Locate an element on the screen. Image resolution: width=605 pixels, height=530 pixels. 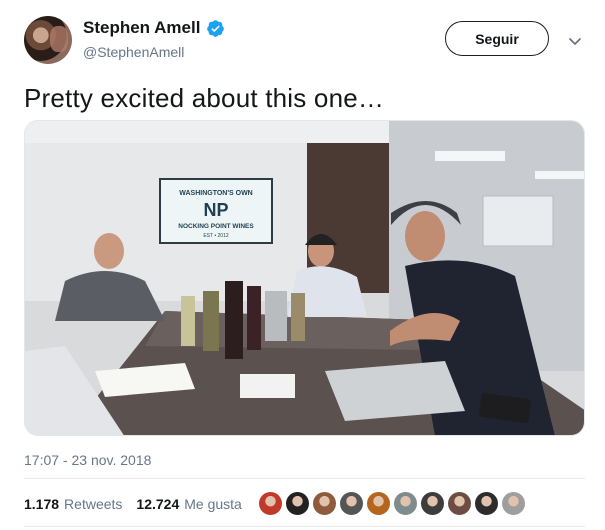
verified-badge-icon is located at coordinates (216, 28).